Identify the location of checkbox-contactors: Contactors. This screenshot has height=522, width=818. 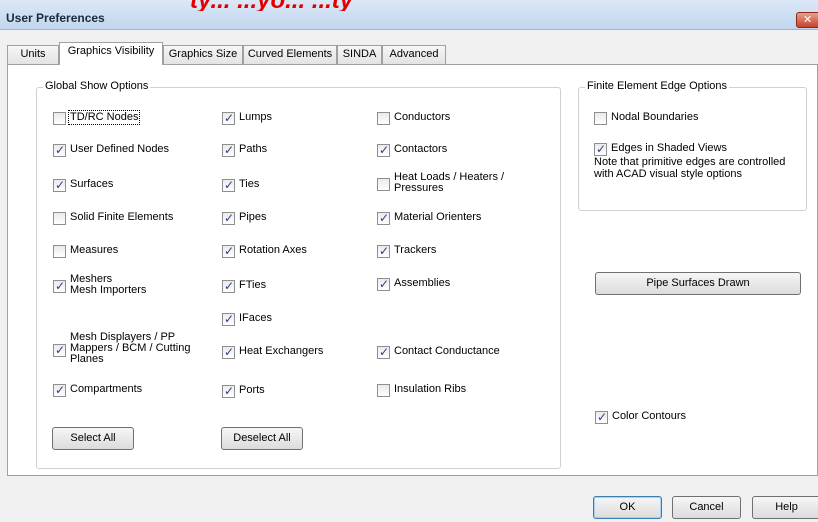
(412, 150).